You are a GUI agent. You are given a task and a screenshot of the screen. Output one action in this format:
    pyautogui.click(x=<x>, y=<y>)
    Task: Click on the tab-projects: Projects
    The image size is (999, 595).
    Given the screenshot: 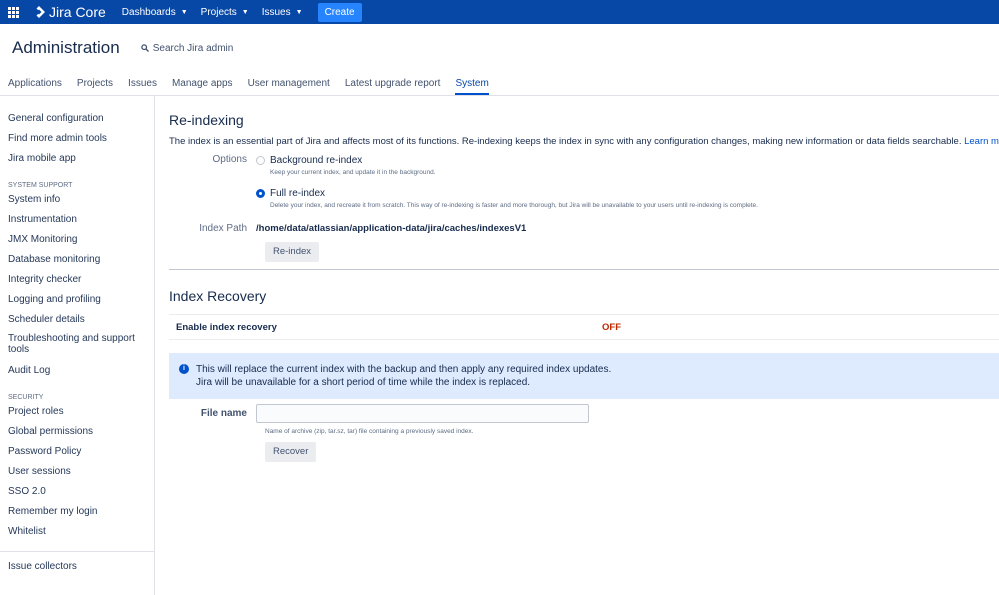 What is the action you would take?
    pyautogui.click(x=95, y=86)
    